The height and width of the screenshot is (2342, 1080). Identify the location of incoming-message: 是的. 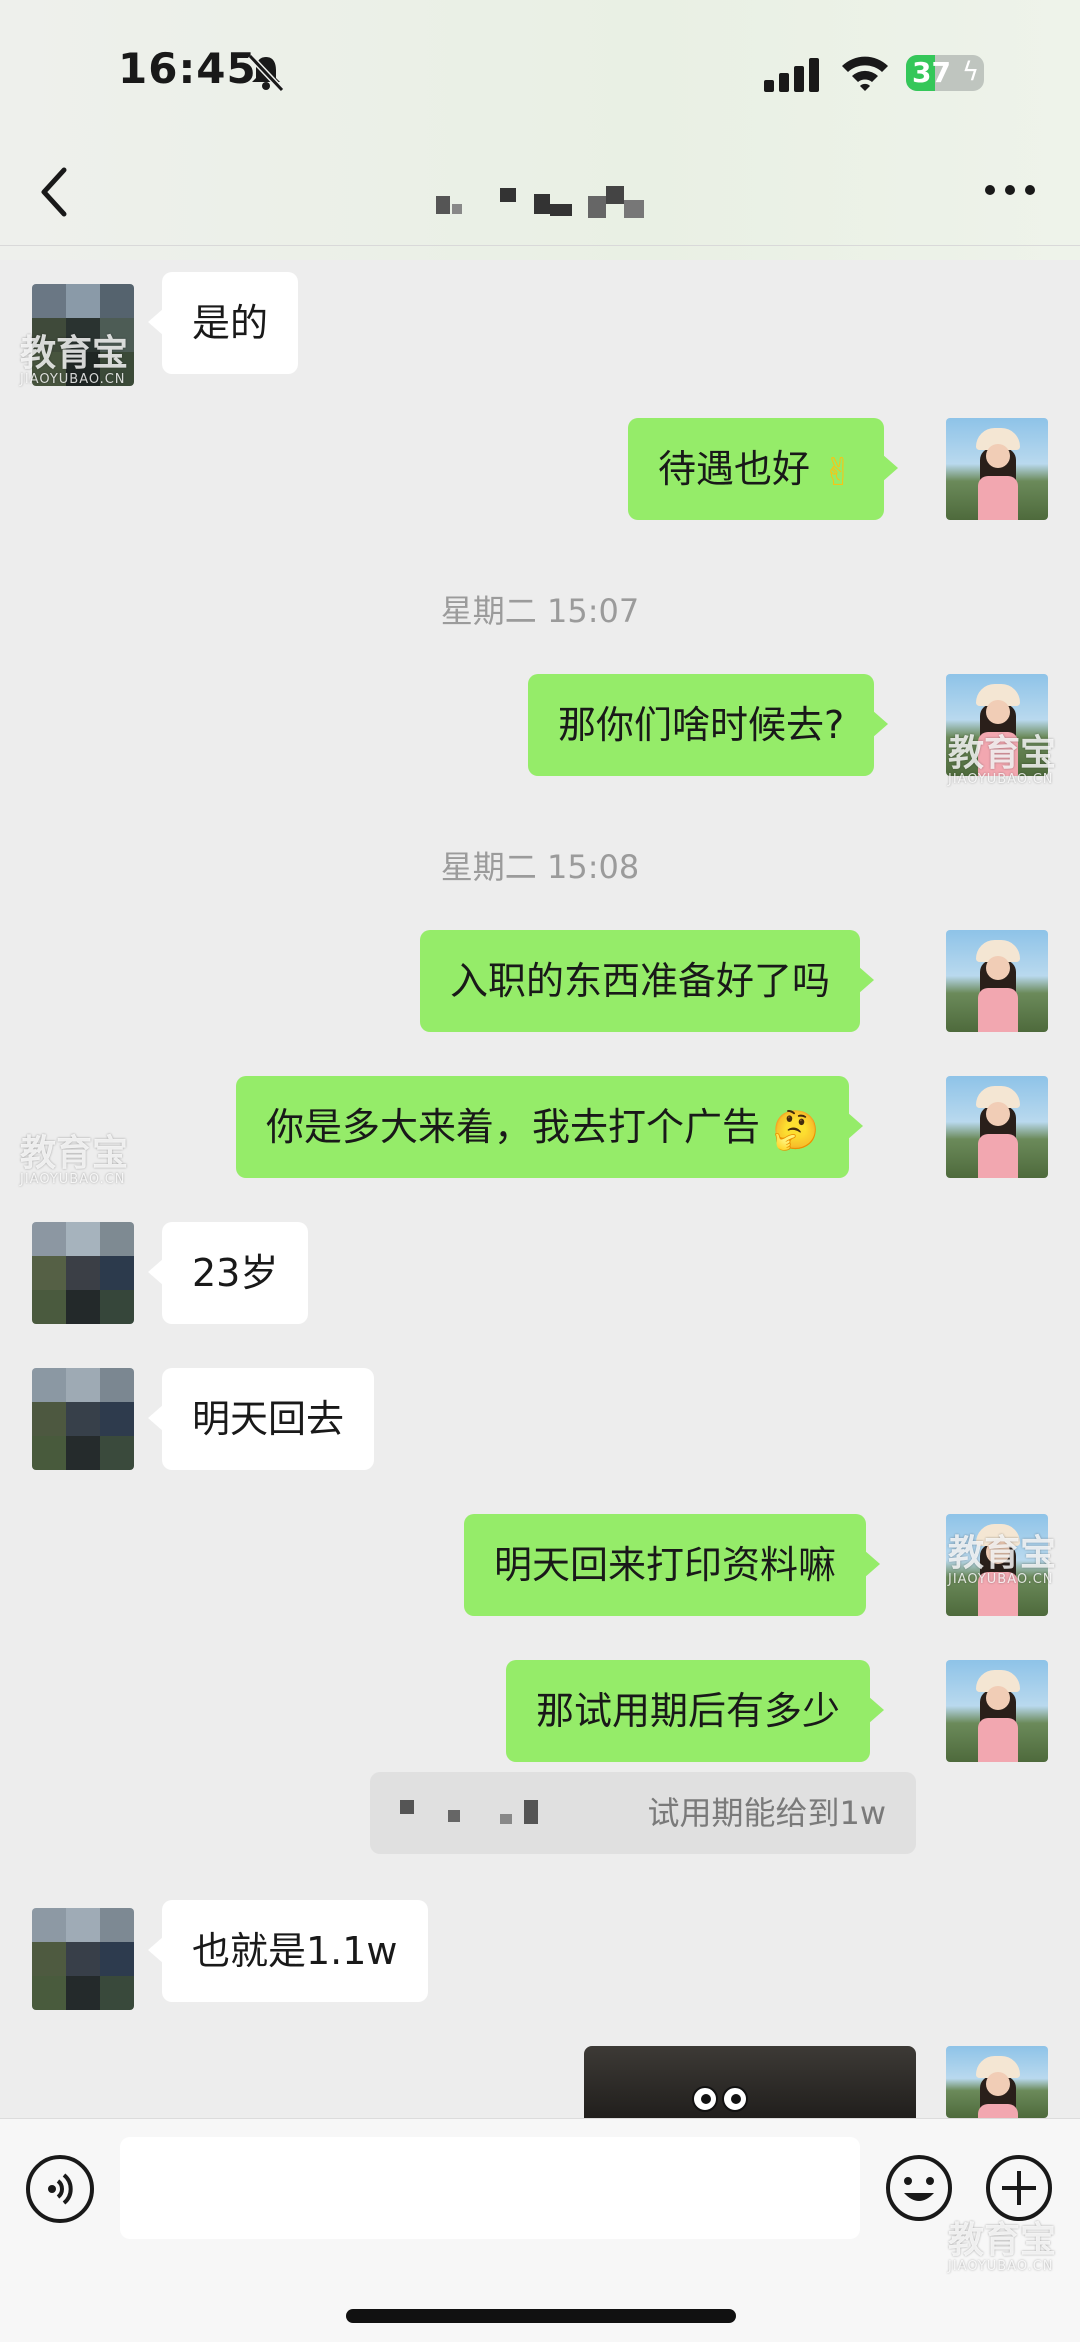
(223, 323).